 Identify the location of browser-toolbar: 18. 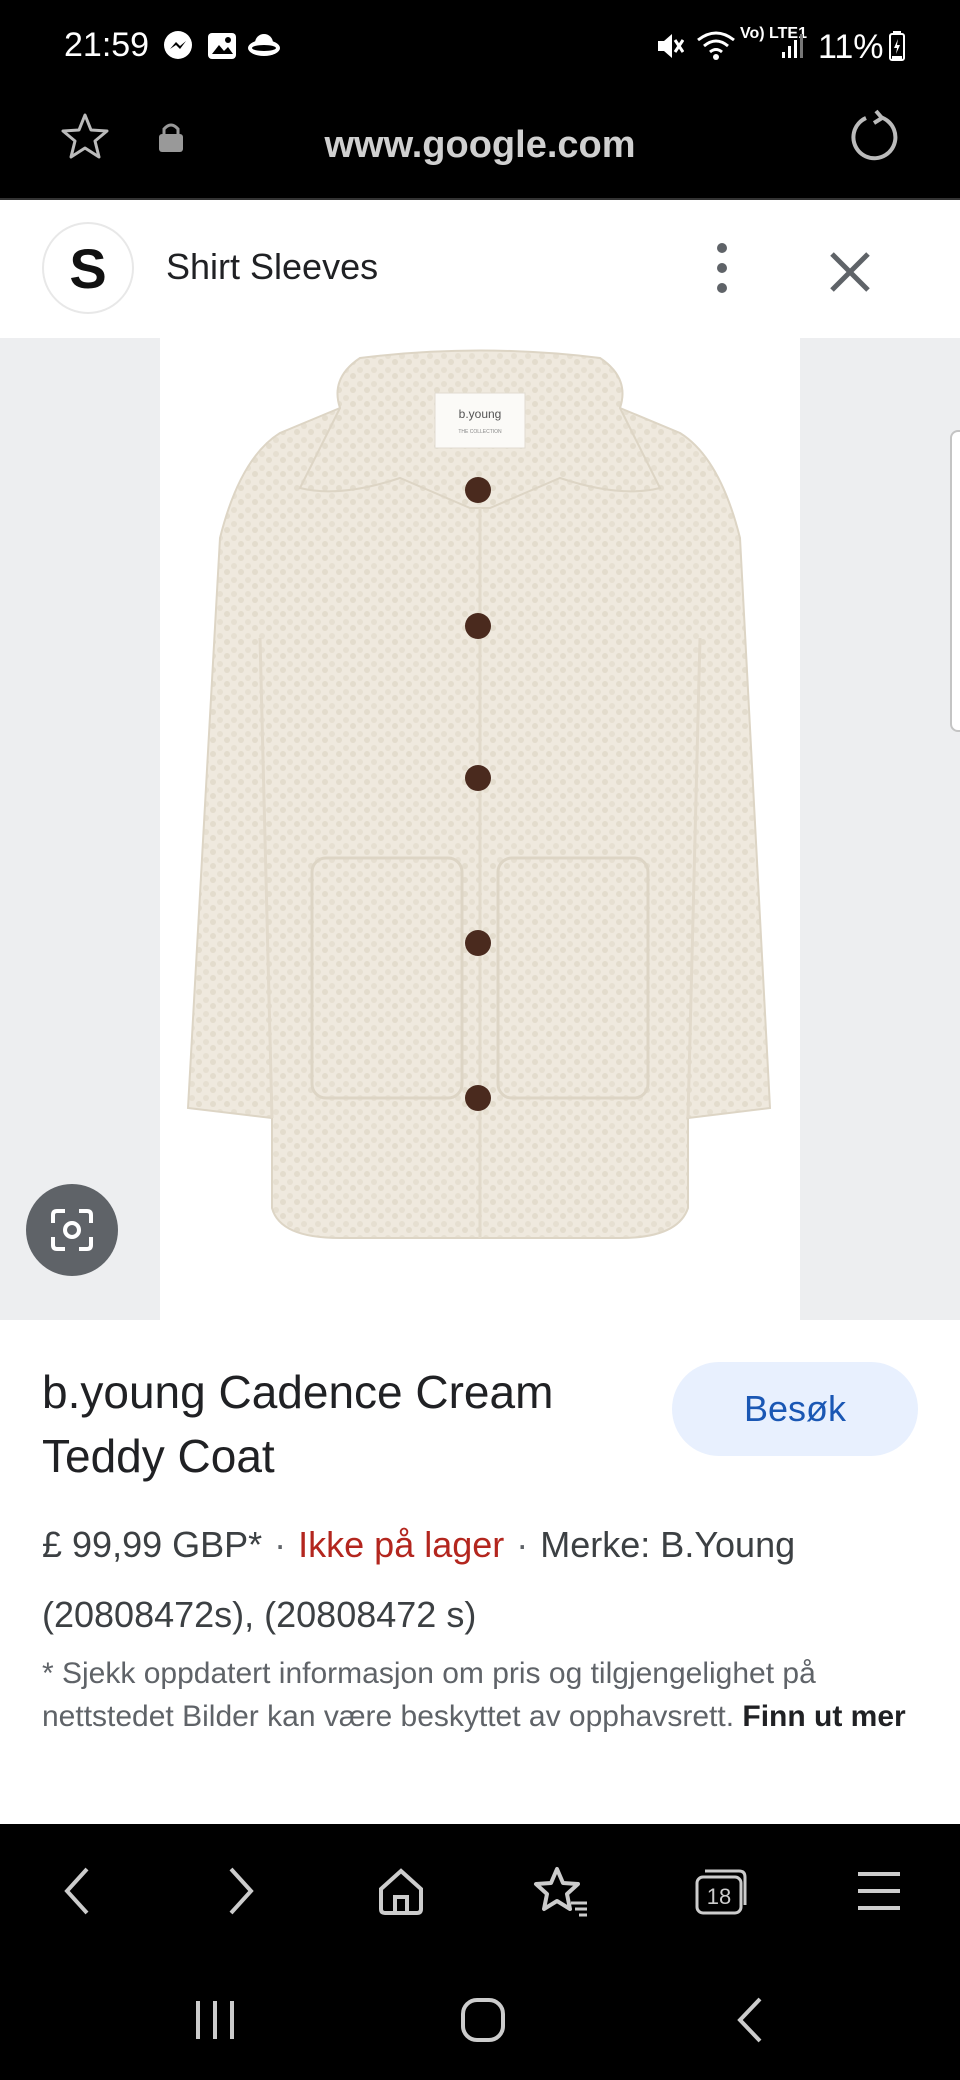
(480, 1890).